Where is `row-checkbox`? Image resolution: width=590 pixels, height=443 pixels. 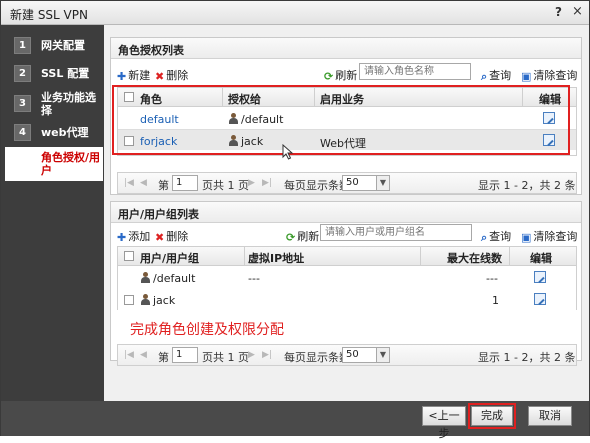
row-checkbox is located at coordinates (129, 300).